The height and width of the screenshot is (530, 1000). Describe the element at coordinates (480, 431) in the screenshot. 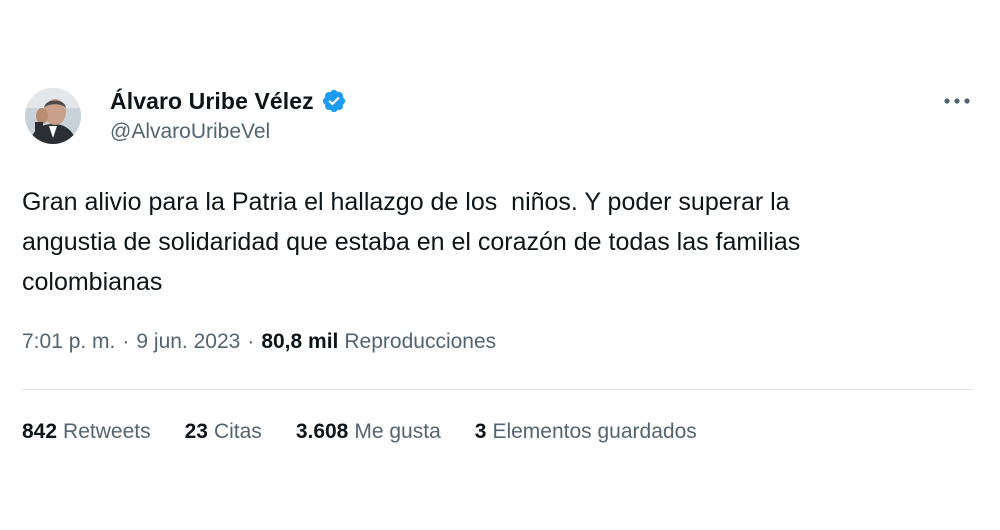

I see `stat-count: 3` at that location.